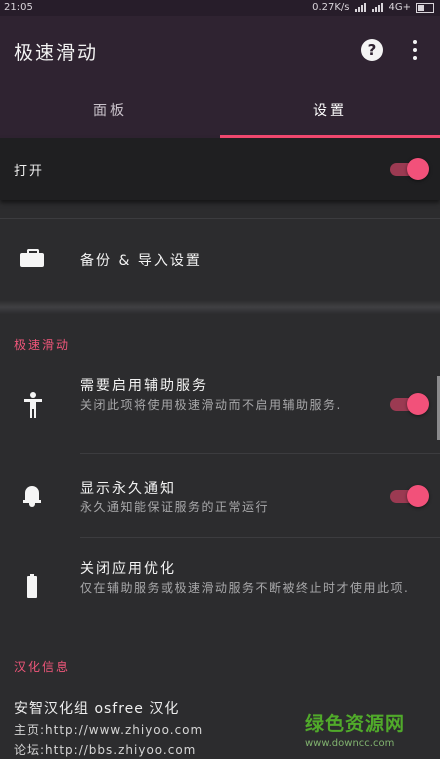 This screenshot has height=759, width=440. What do you see at coordinates (105, 750) in the screenshot?
I see `credit-forum: 论坛:http://bbs.zhiyoo.com` at bounding box center [105, 750].